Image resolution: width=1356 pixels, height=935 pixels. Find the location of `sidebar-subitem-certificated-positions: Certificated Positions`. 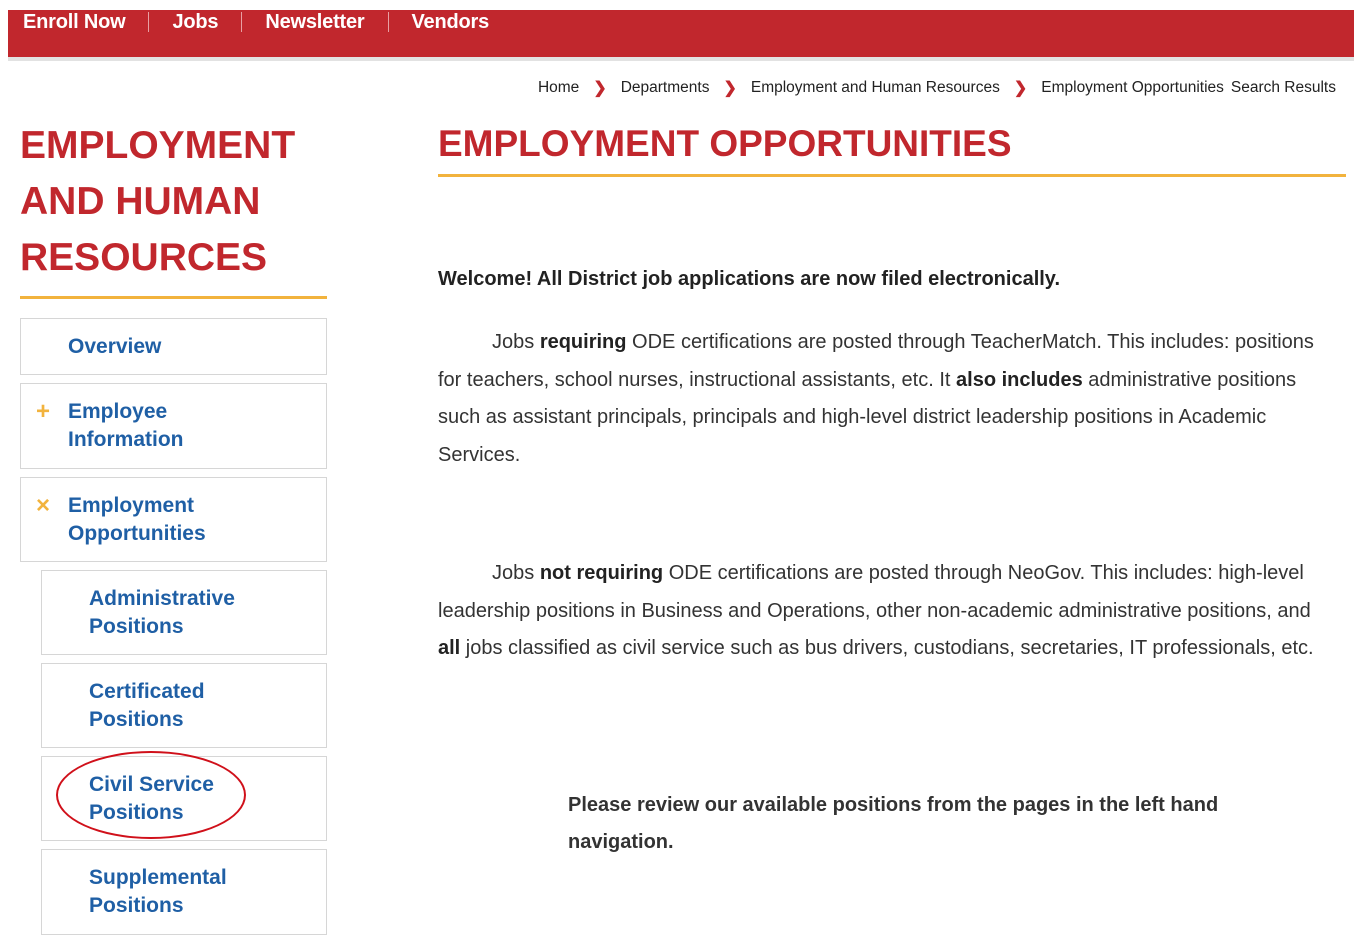

sidebar-subitem-certificated-positions: Certificated Positions is located at coordinates (184, 705).